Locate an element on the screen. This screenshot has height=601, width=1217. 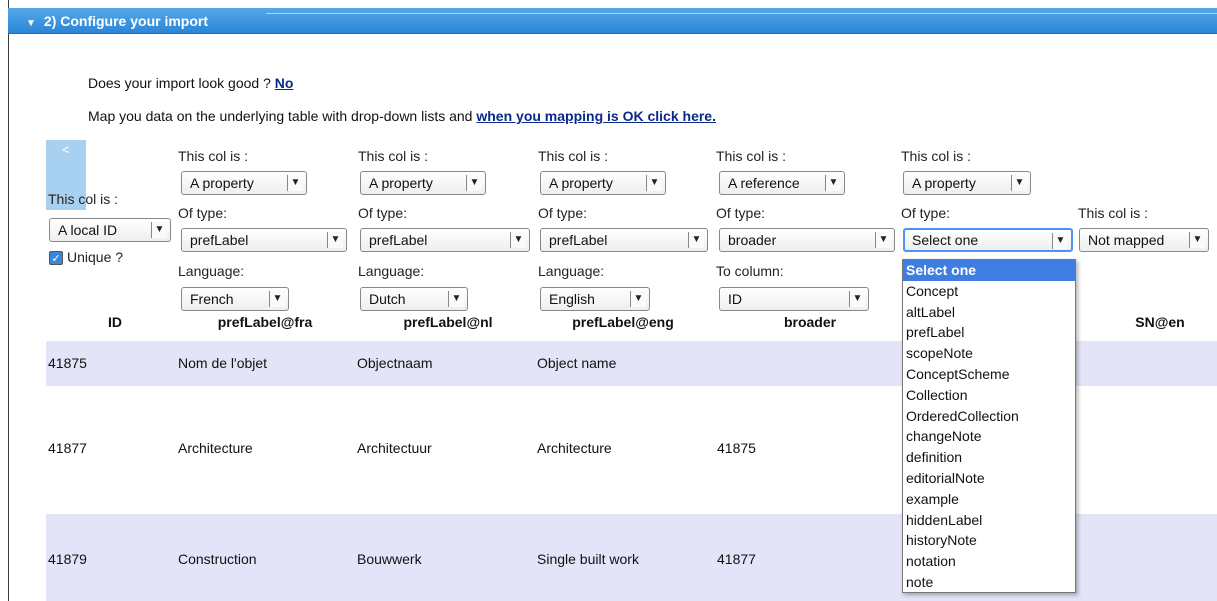
col4-to-column-label: To column: is located at coordinates (750, 271).